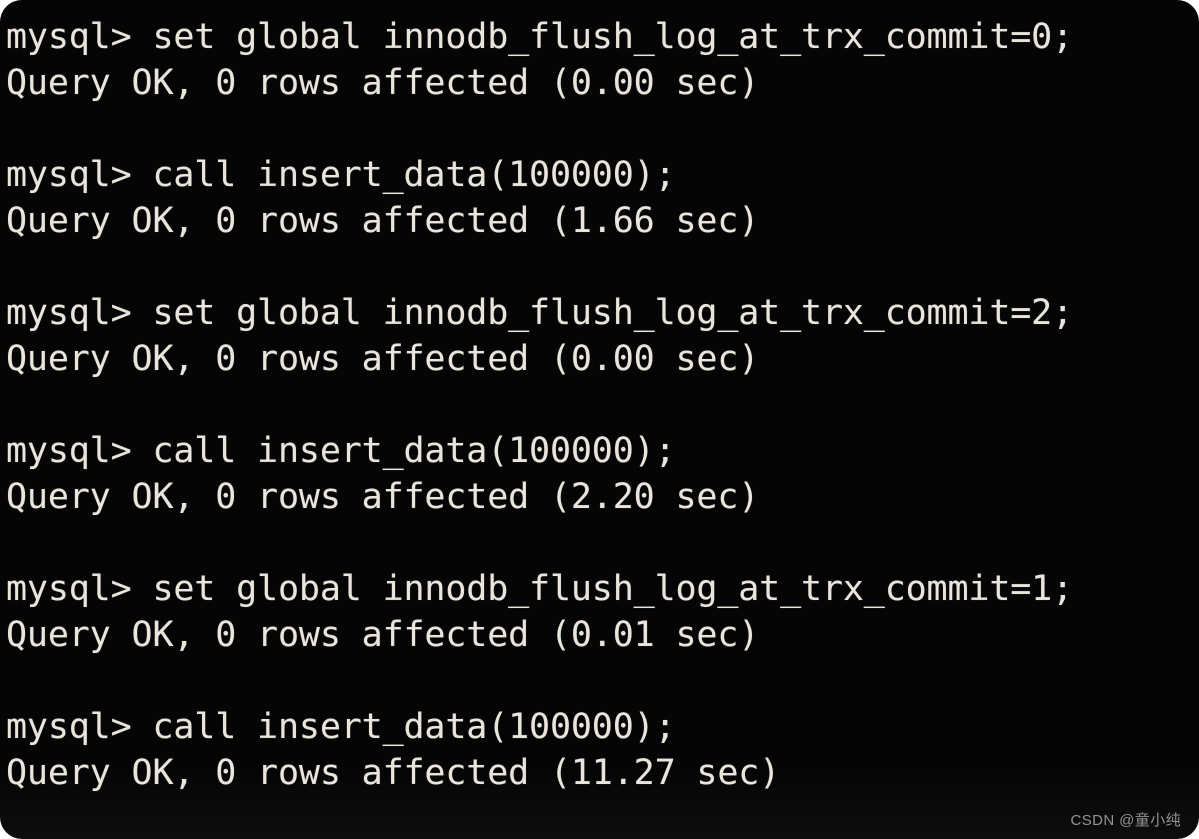 This screenshot has width=1199, height=839. Describe the element at coordinates (393, 773) in the screenshot. I see `terminal-result-line: Query OK, 0 rows affected (11.27 sec)` at that location.